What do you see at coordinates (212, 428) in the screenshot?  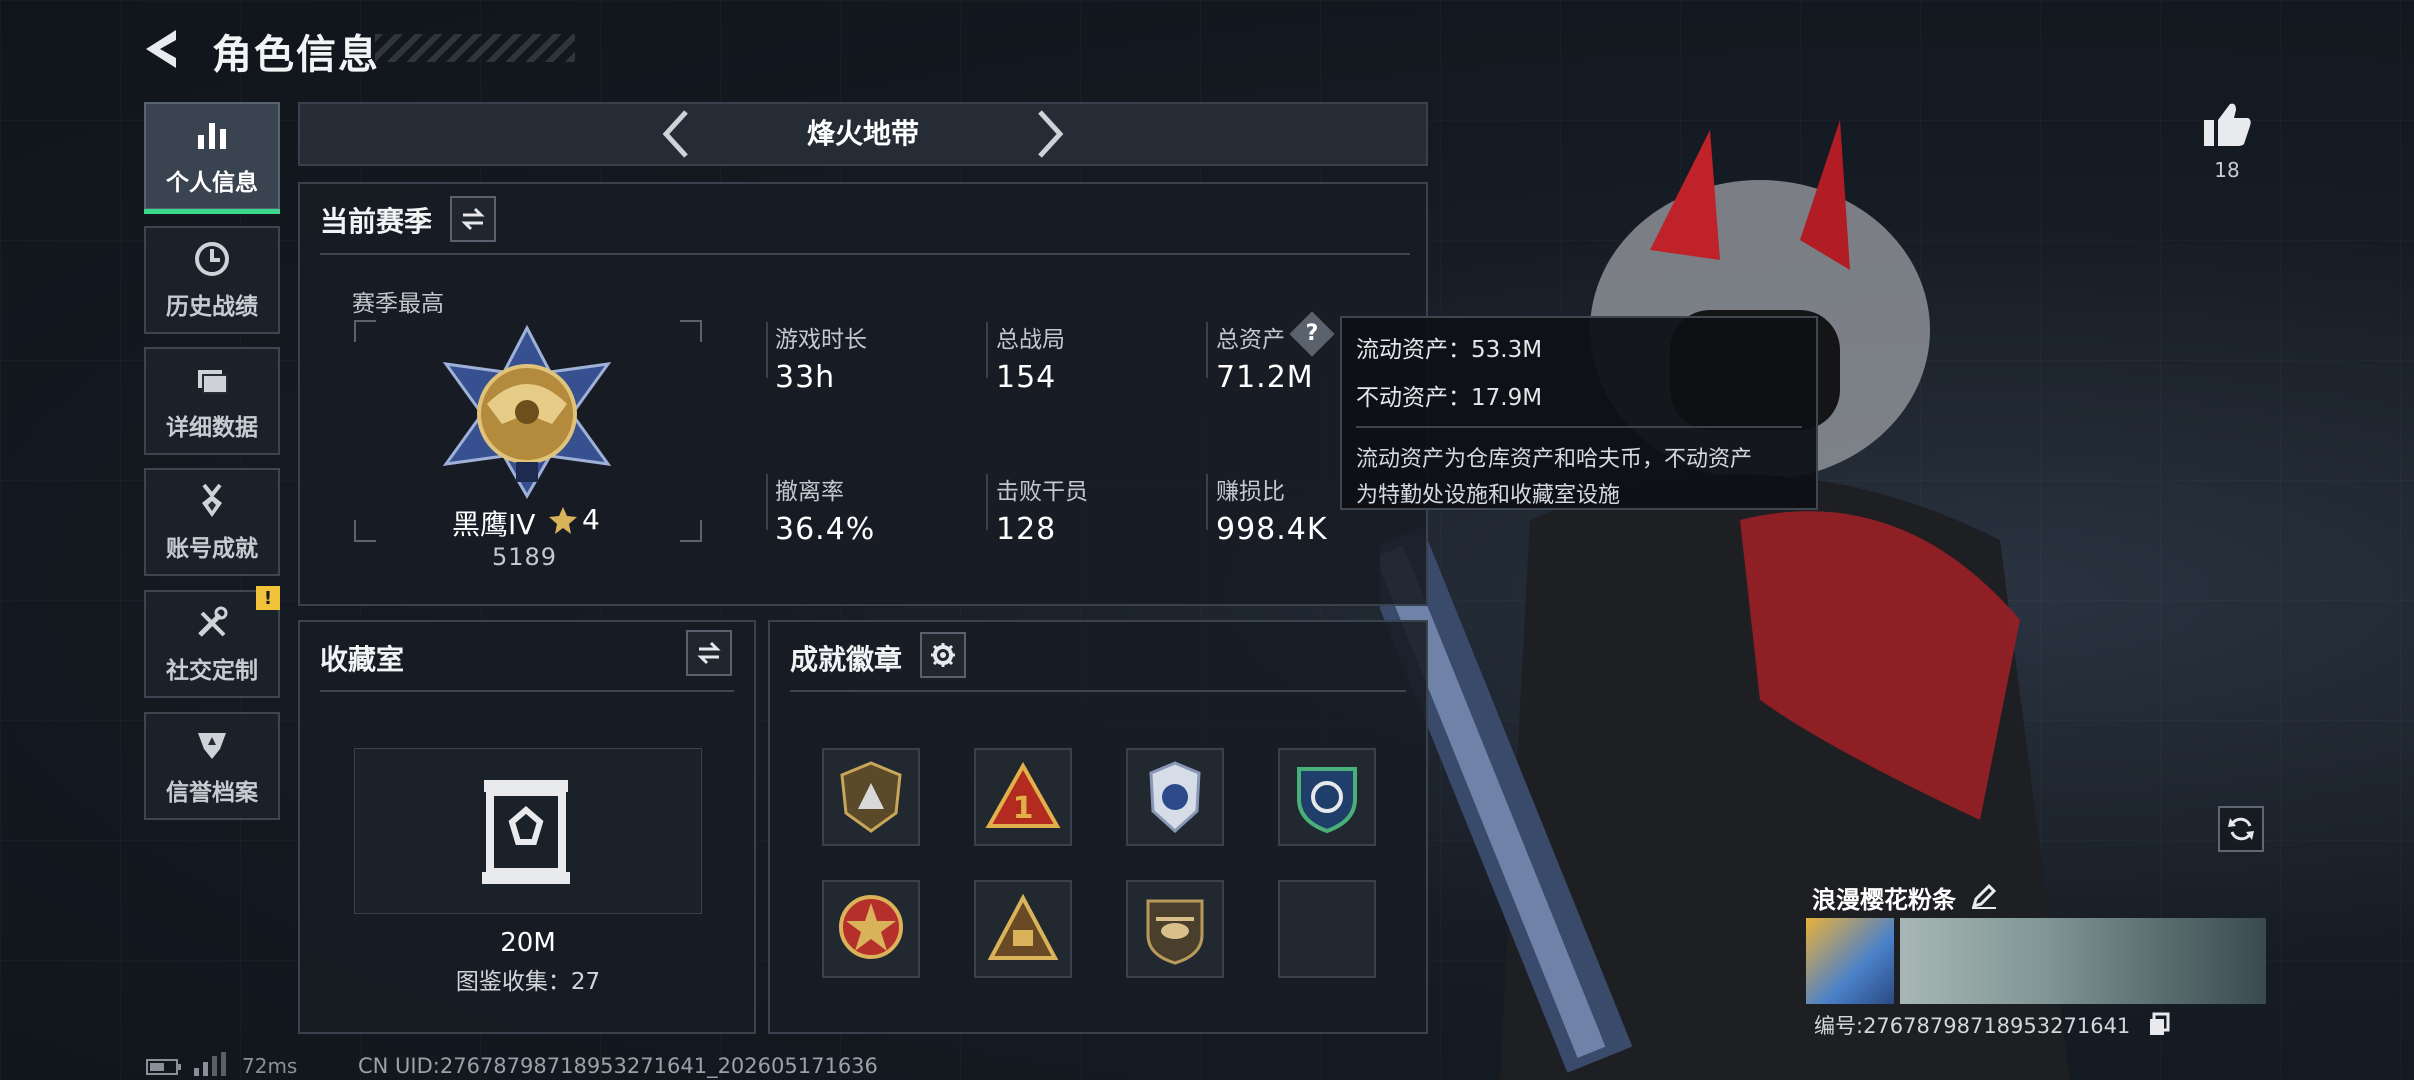 I see `nav-label: 详细数据` at bounding box center [212, 428].